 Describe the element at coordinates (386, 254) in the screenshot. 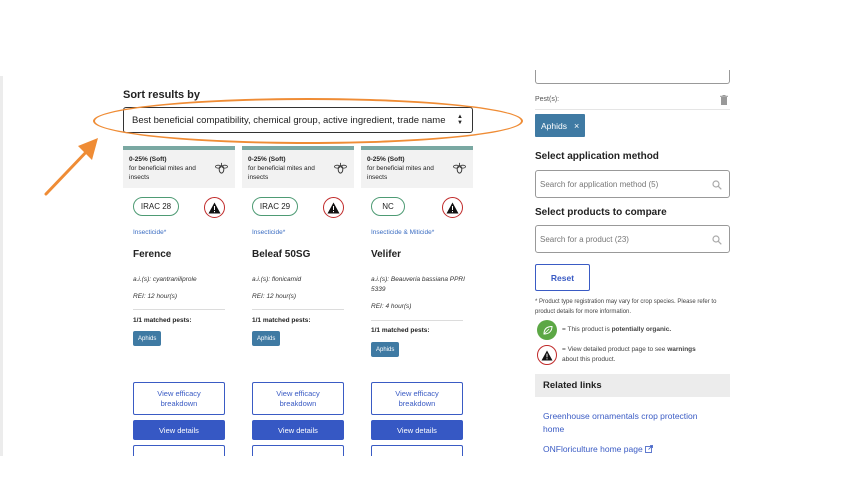

I see `product-name: Velifer` at that location.